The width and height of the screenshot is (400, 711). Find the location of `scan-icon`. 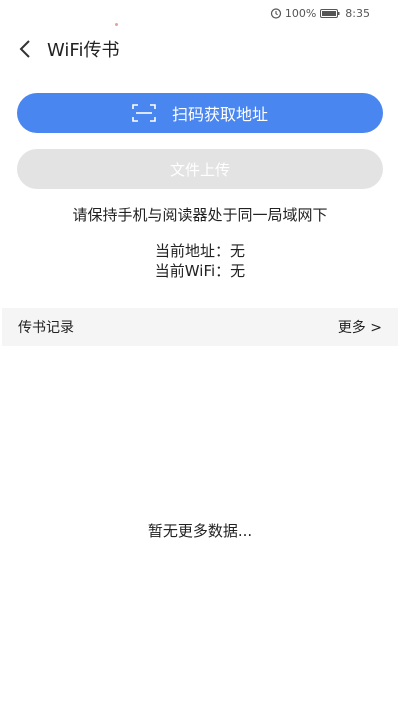

scan-icon is located at coordinates (144, 113).